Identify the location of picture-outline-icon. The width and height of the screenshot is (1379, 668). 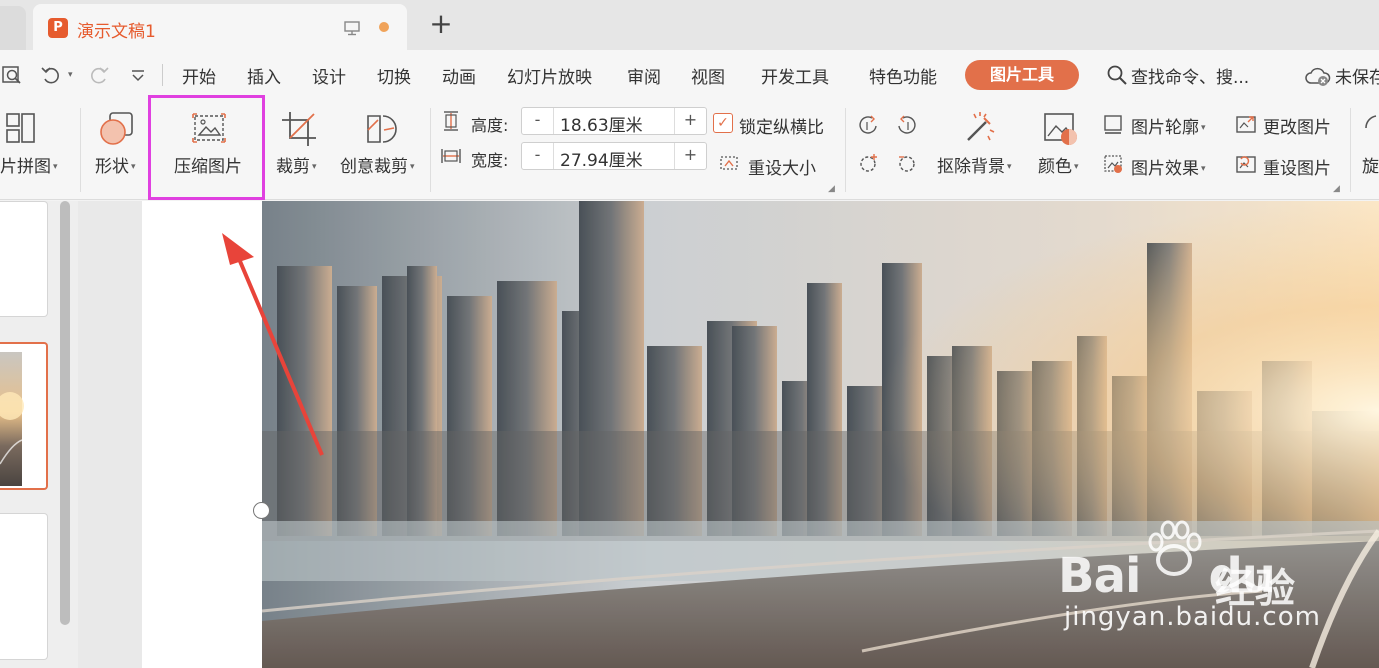
(1113, 124).